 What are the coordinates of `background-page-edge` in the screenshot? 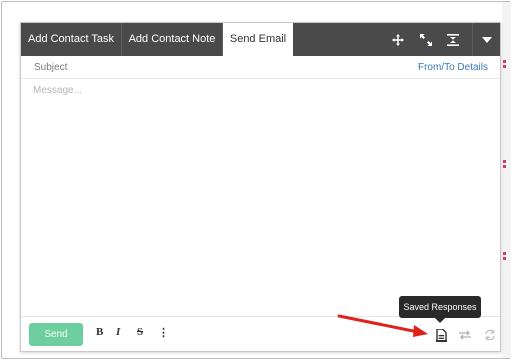 It's located at (506, 180).